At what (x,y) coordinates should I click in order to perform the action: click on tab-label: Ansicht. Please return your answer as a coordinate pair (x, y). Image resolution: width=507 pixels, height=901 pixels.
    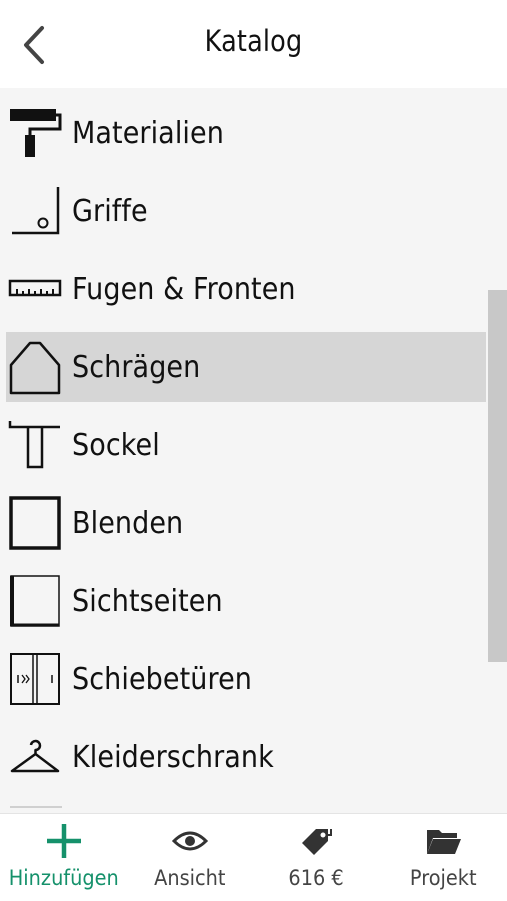
    Looking at the image, I should click on (190, 878).